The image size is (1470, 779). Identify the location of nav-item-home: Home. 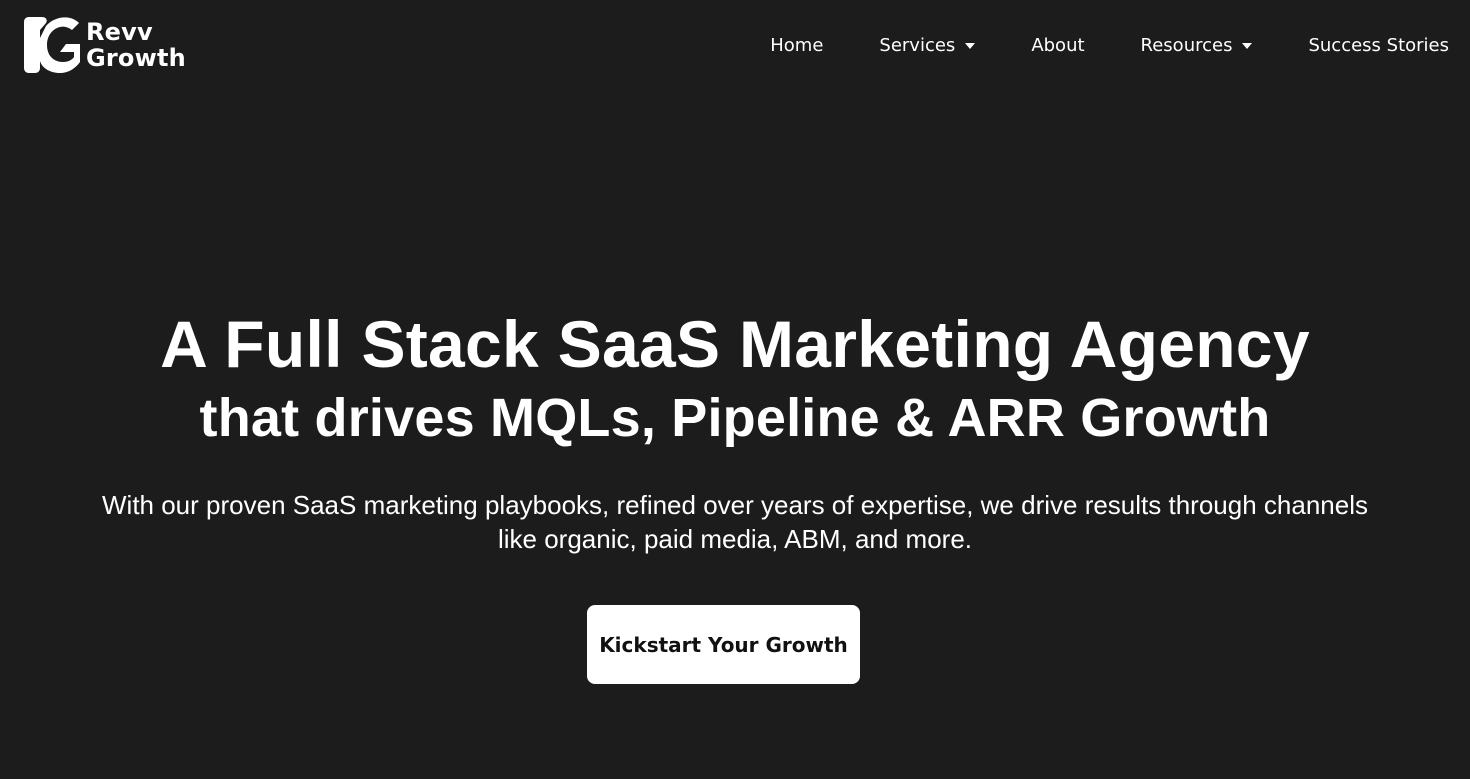
(796, 45).